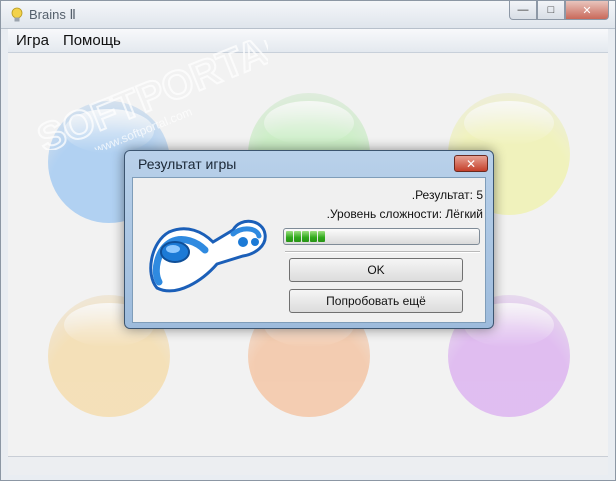 This screenshot has height=481, width=616. I want to click on gamepad-icon, so click(208, 256).